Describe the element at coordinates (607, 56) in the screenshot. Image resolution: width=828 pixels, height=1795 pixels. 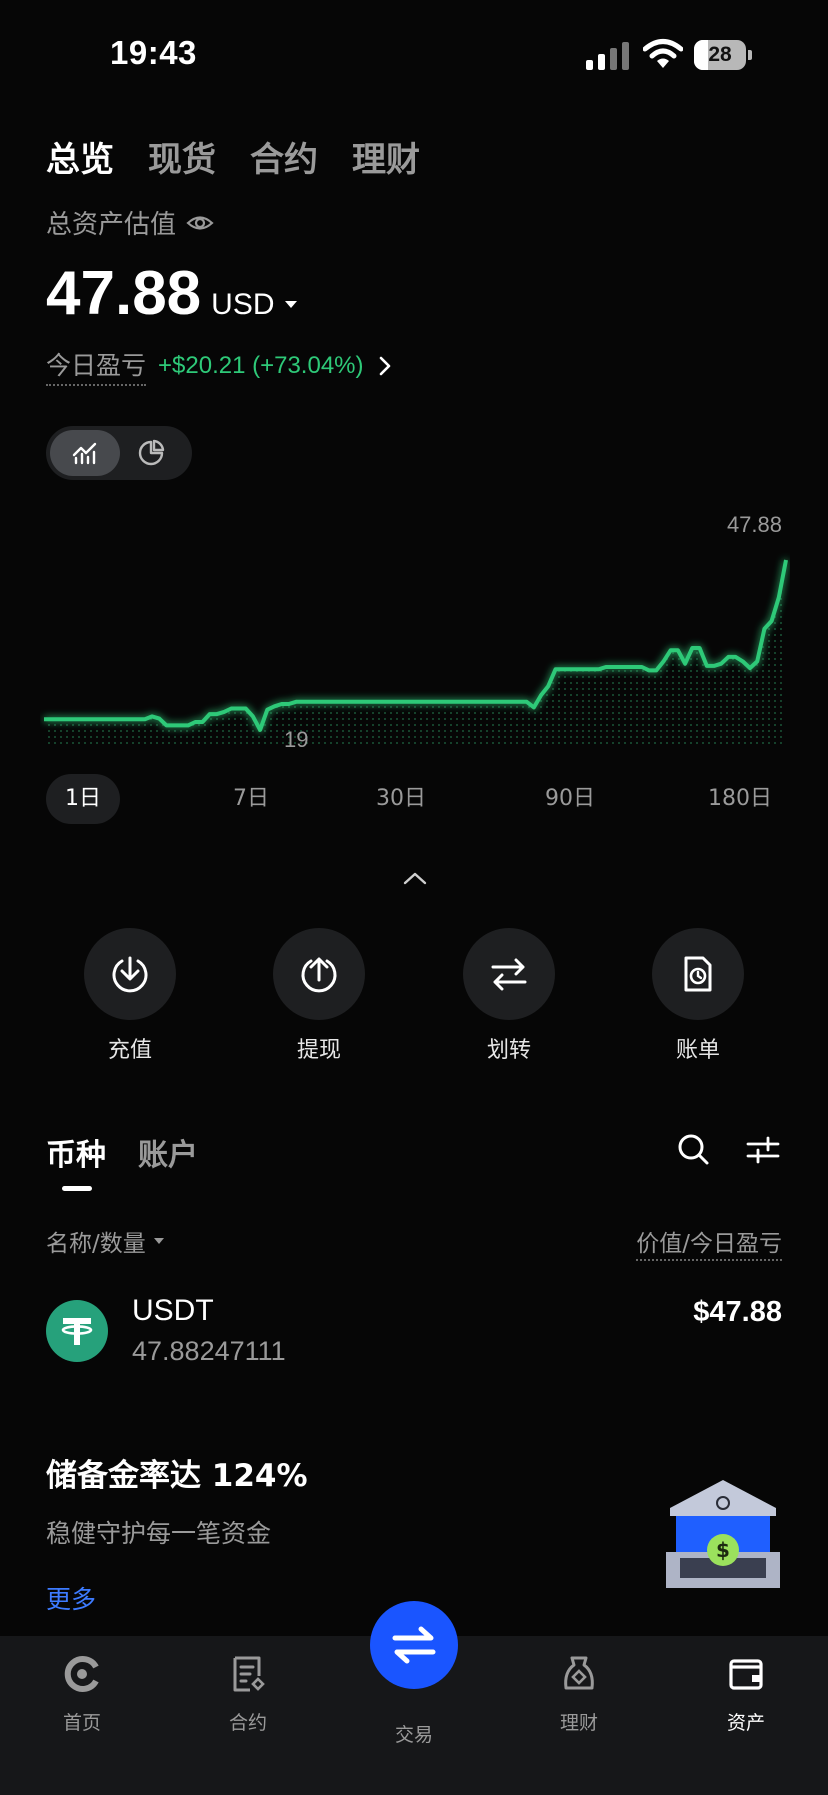
I see `cellular-signal-icon` at that location.